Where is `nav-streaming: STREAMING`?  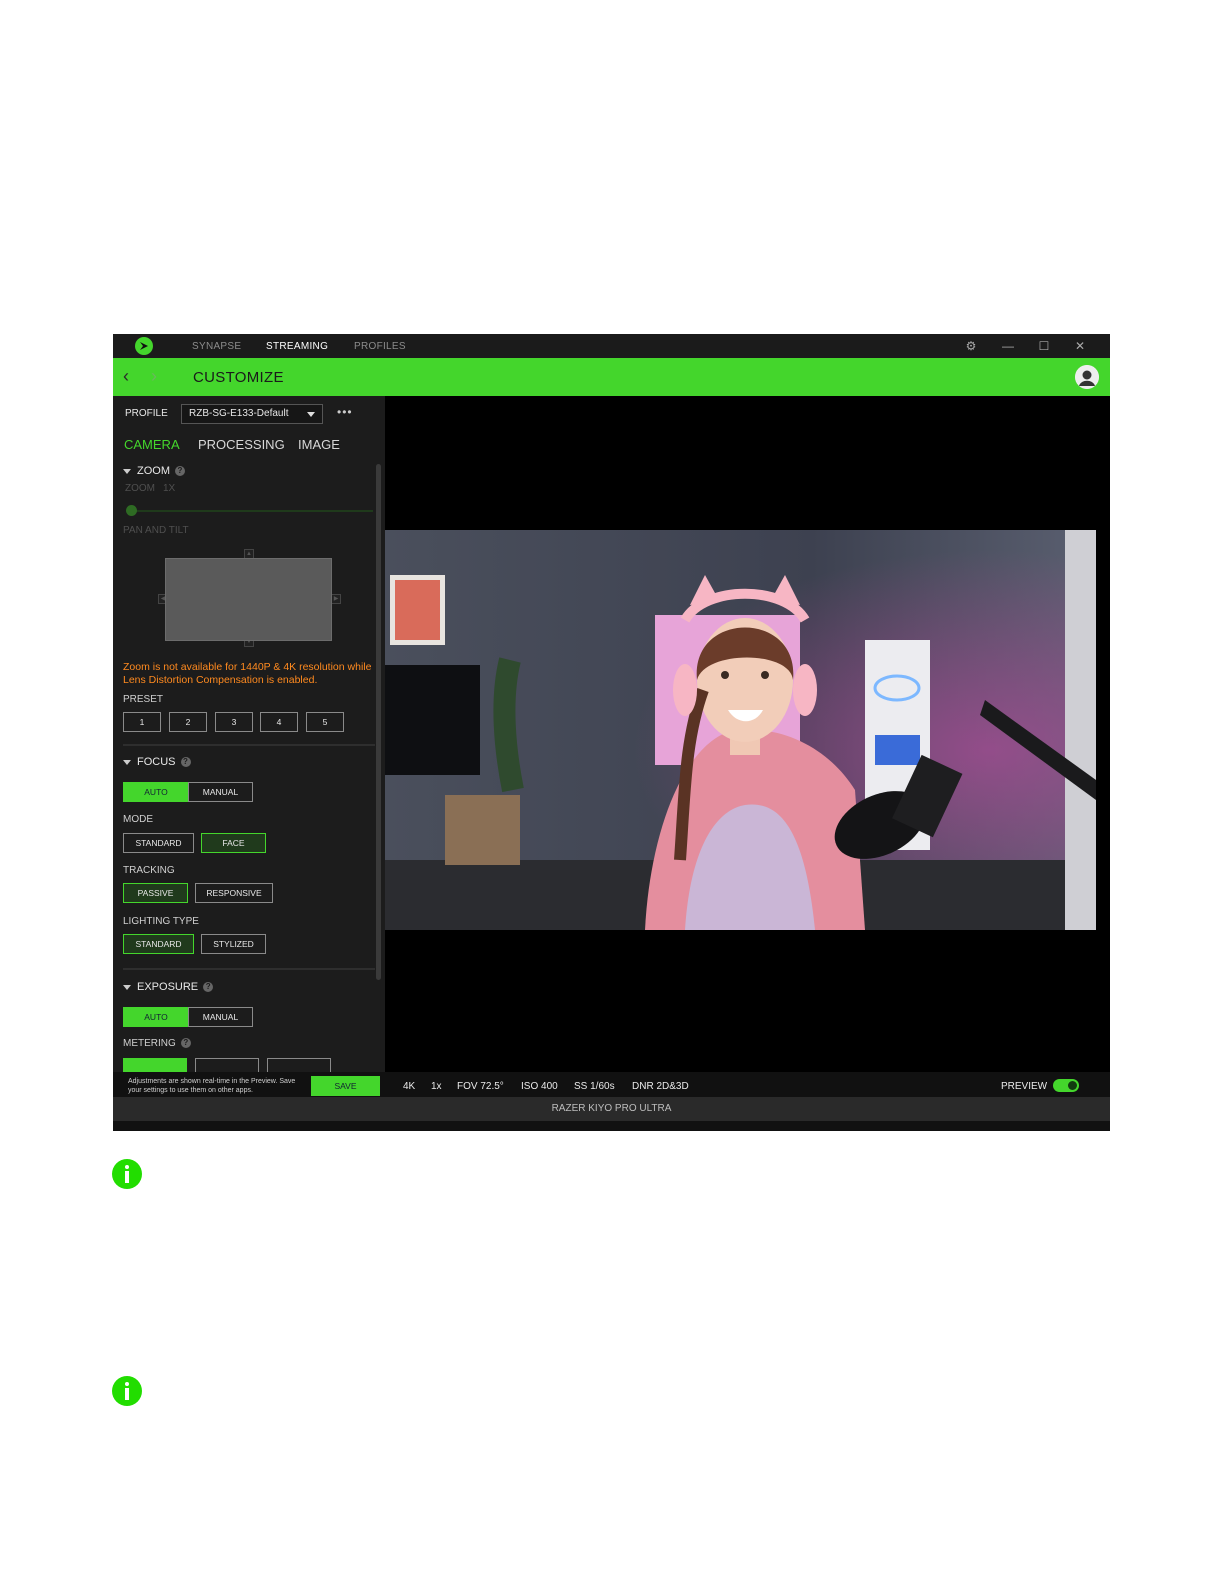 nav-streaming: STREAMING is located at coordinates (297, 346).